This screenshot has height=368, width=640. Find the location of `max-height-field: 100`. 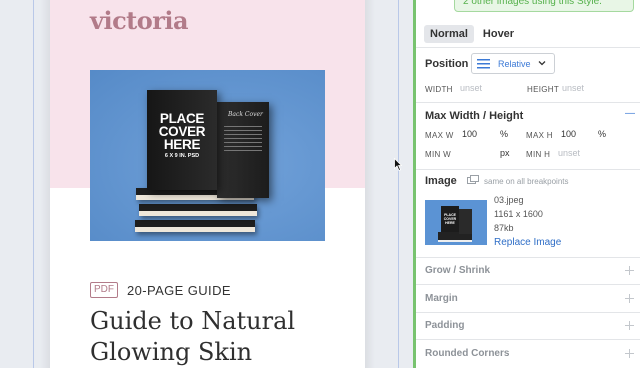

max-height-field: 100 is located at coordinates (568, 134).